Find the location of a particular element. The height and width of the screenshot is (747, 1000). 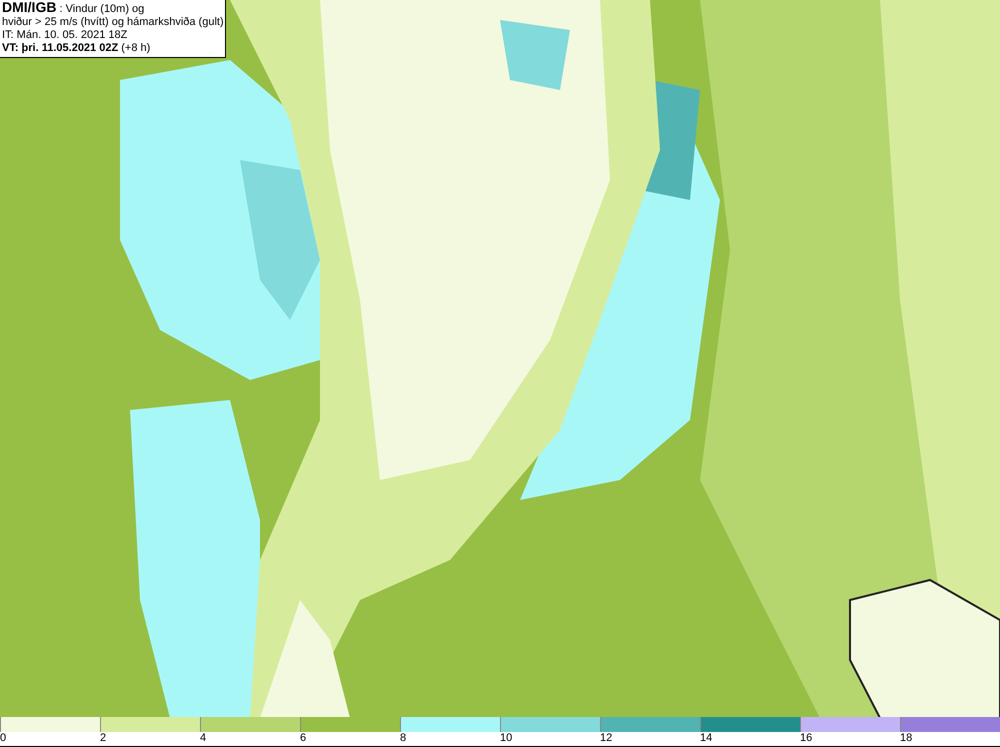

caption-line: DMI/IGB : Vindur (10m) og is located at coordinates (74, 8).